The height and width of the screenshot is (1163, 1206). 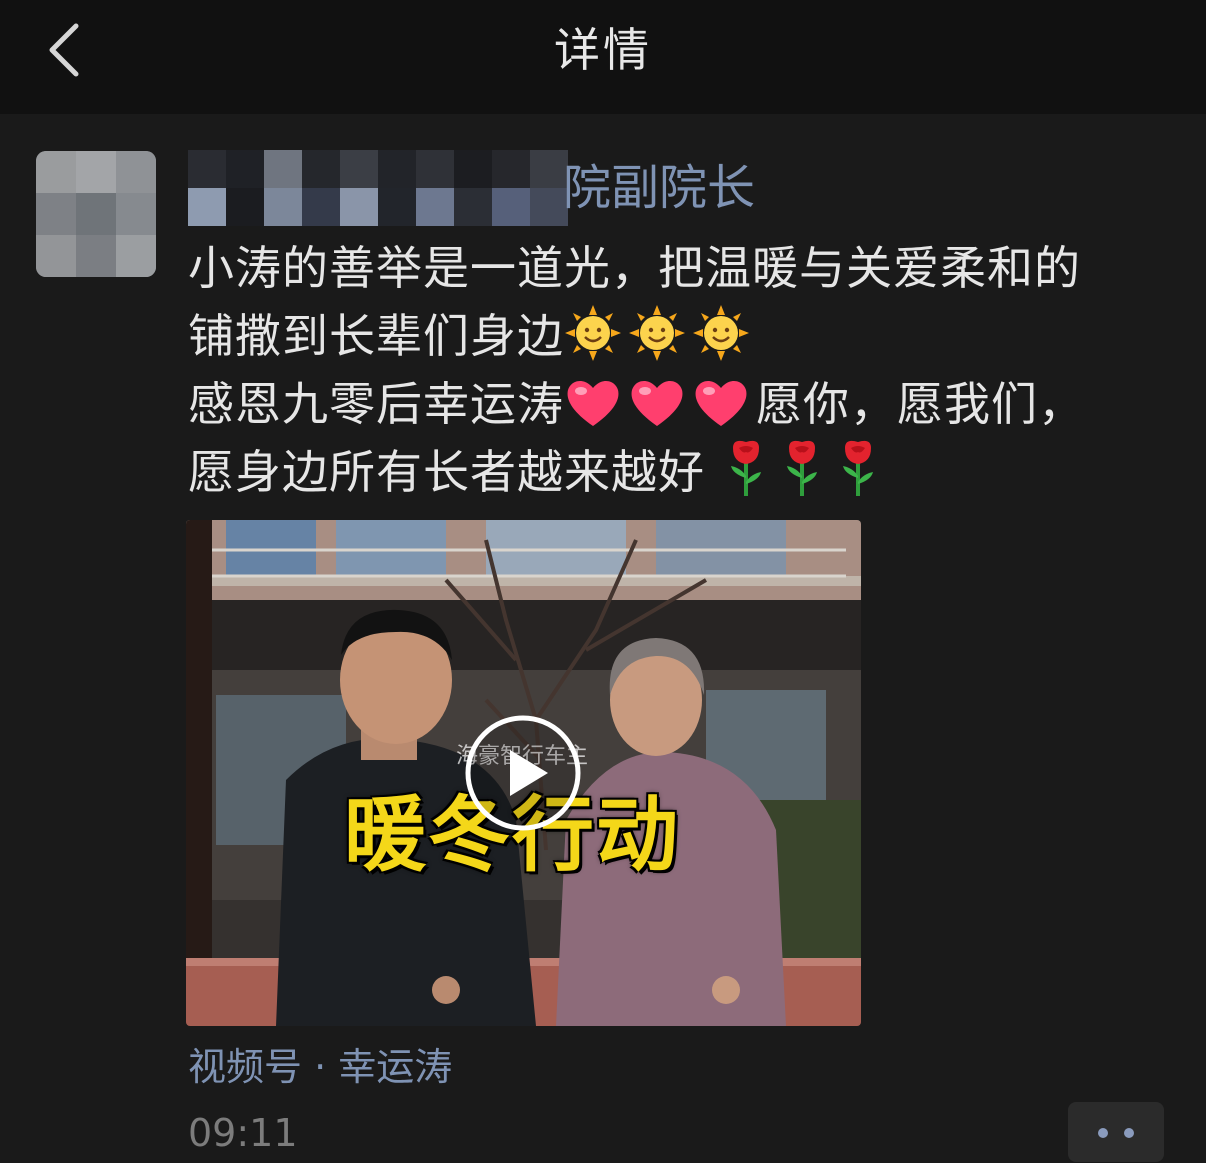 What do you see at coordinates (1116, 1132) in the screenshot?
I see `more-button` at bounding box center [1116, 1132].